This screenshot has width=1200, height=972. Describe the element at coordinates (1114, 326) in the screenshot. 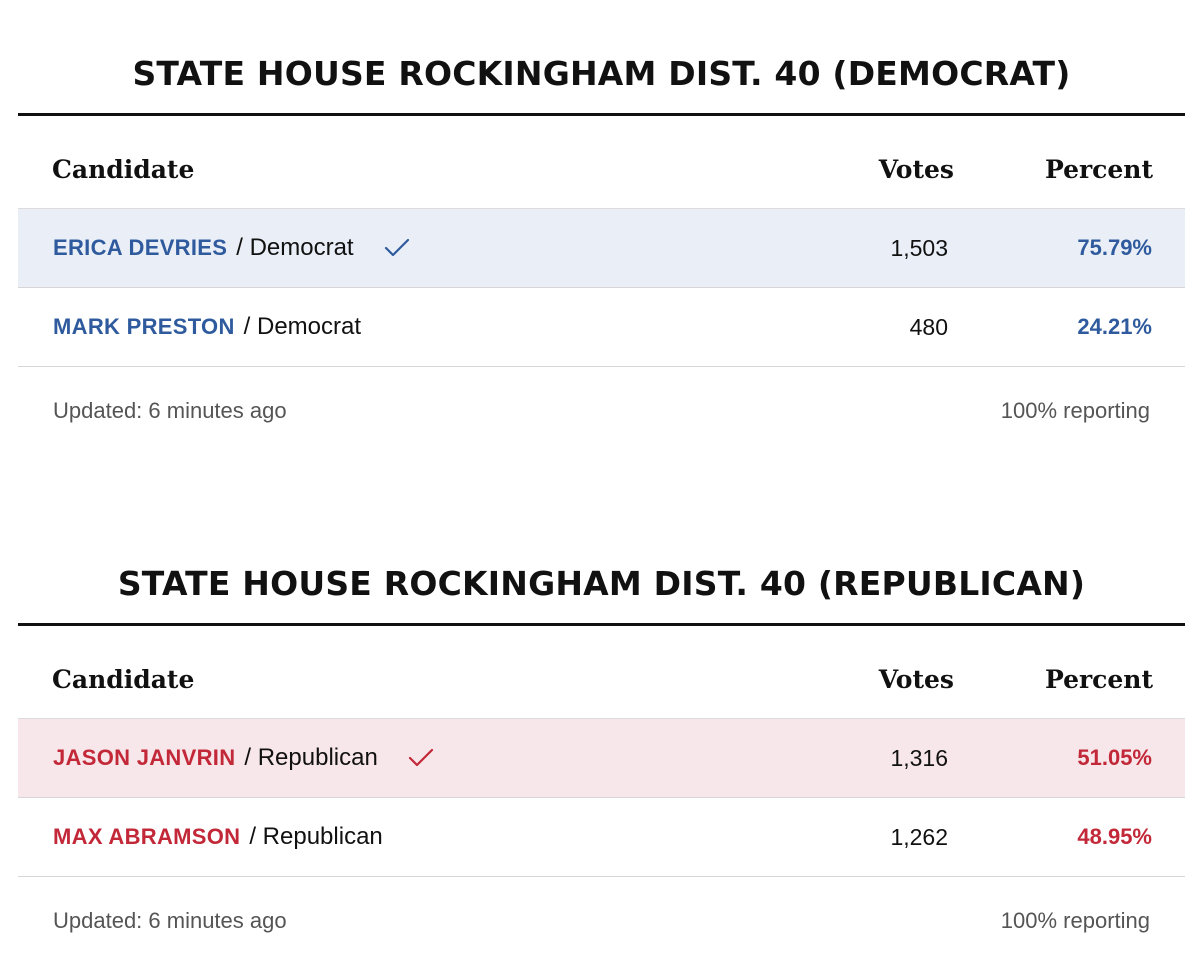

I see `candidate-percent: 24.21%` at that location.